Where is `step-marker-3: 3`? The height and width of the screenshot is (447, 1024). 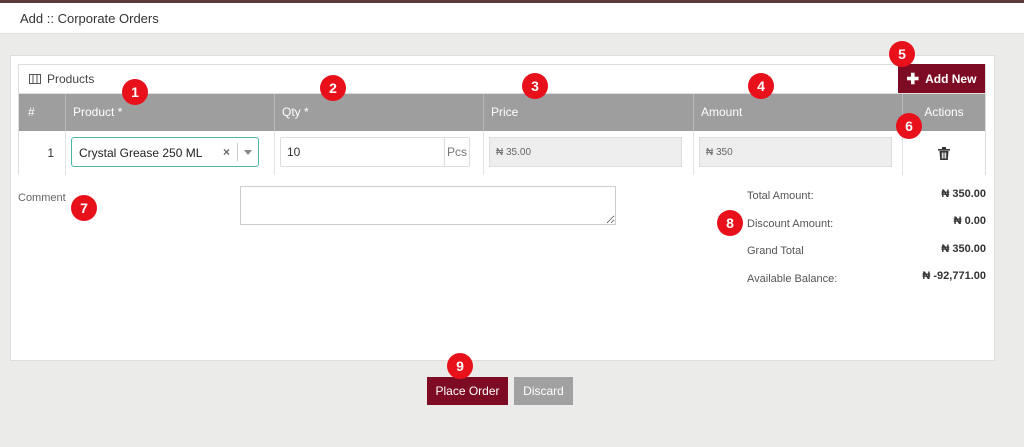
step-marker-3: 3 is located at coordinates (535, 86).